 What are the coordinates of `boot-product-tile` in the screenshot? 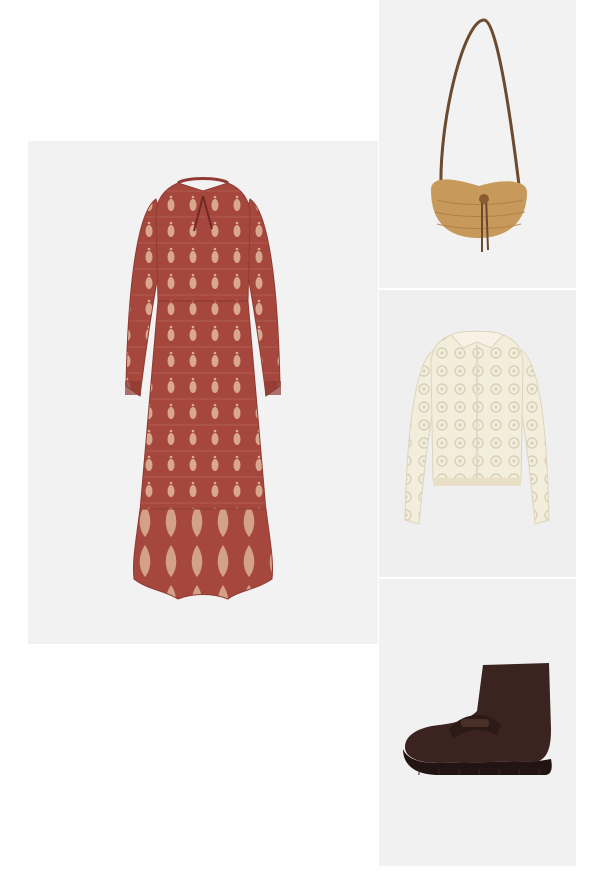 It's located at (477, 722).